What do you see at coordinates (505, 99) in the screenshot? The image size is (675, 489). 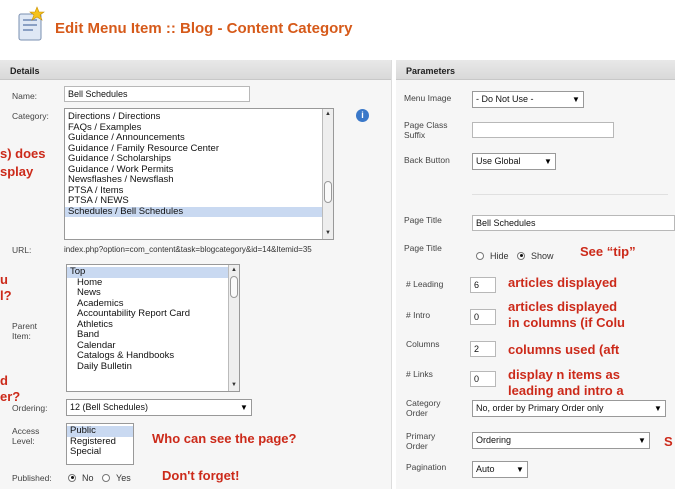 I see `menu-image-value: - Do Not Use -` at bounding box center [505, 99].